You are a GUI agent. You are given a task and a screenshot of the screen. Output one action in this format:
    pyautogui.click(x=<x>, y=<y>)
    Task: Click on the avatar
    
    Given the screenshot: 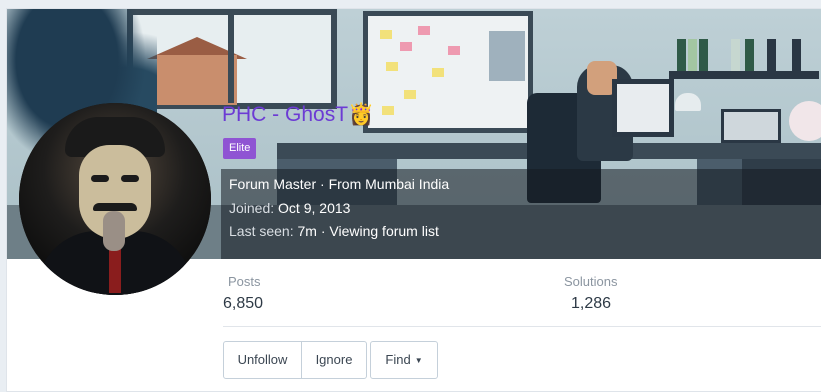 What is the action you would take?
    pyautogui.click(x=115, y=199)
    